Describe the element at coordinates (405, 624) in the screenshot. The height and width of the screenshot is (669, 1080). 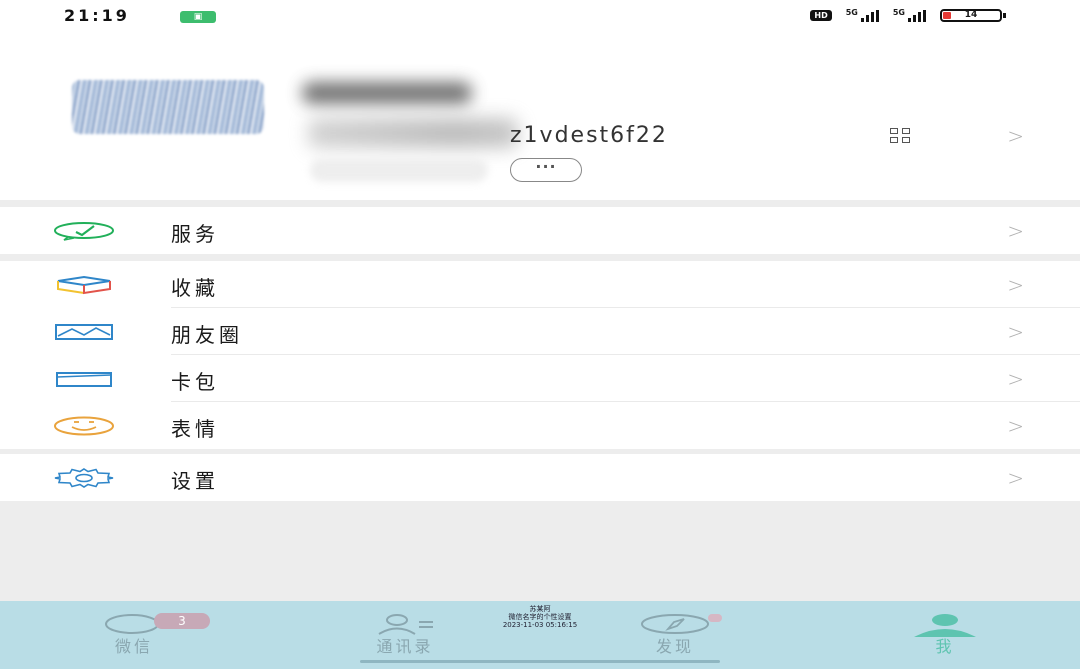
I see `contacts-icon` at that location.